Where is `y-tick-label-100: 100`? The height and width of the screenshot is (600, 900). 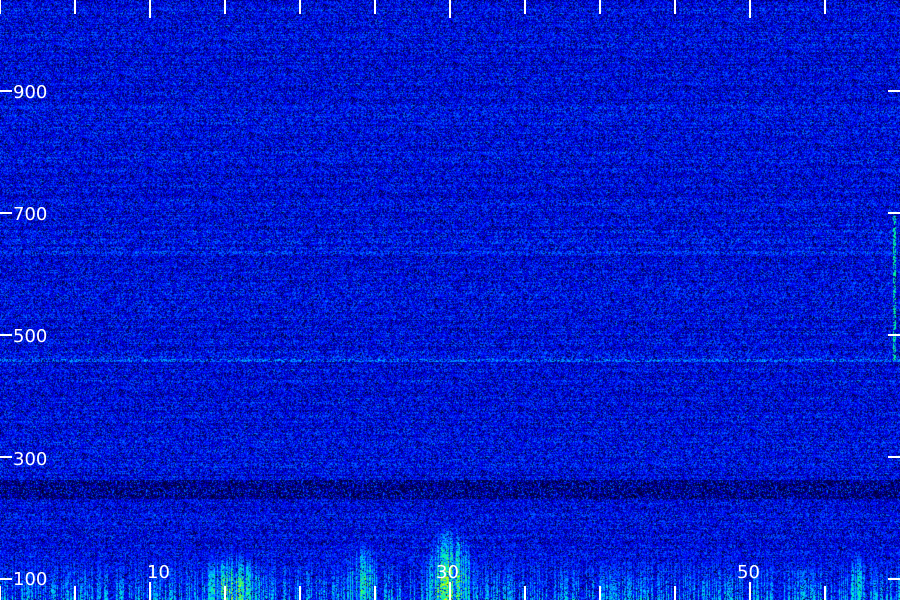 y-tick-label-100: 100 is located at coordinates (30, 579).